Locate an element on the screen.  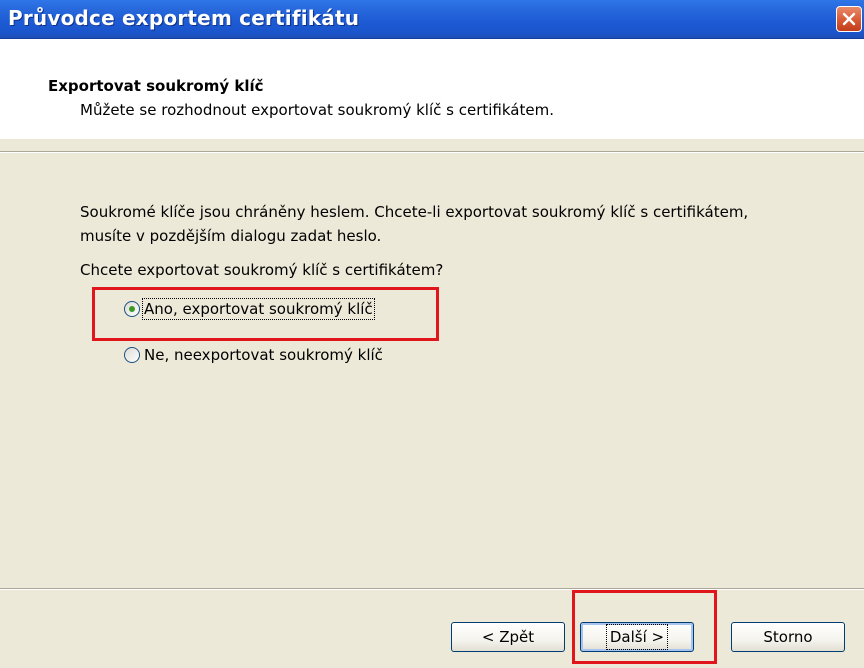
page-title: Exportovat soukromý klíč is located at coordinates (156, 86).